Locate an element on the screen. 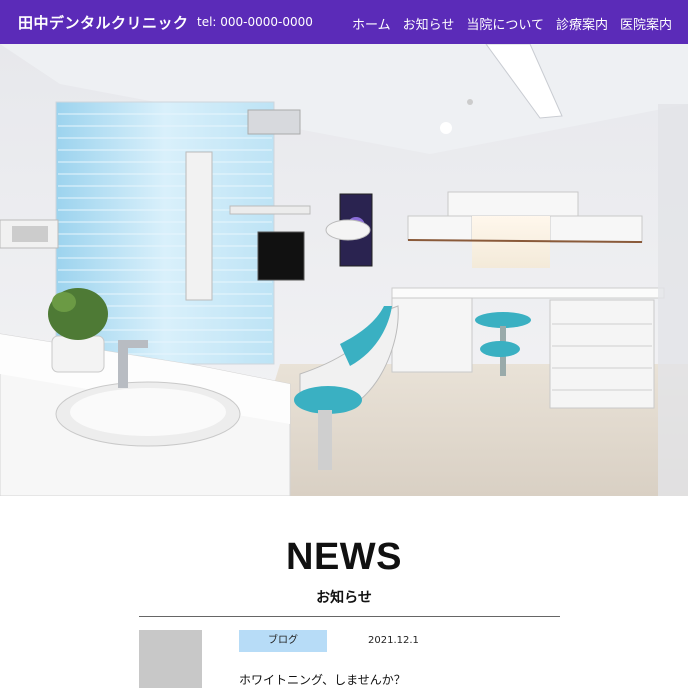 Image resolution: width=688 pixels, height=688 pixels. nav-clinic-info: 医院案内 is located at coordinates (646, 23).